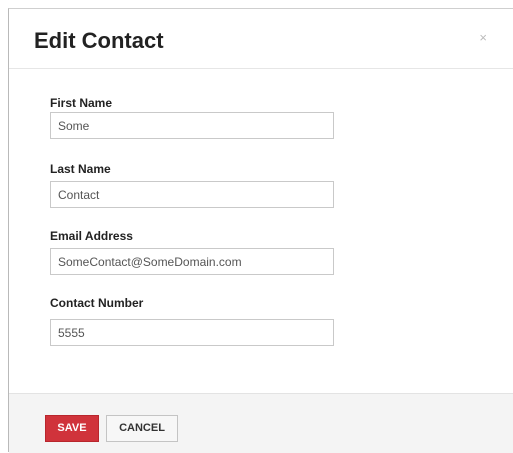 The image size is (513, 453). Describe the element at coordinates (261, 39) in the screenshot. I see `dialog-header: Edit Contact ×` at that location.